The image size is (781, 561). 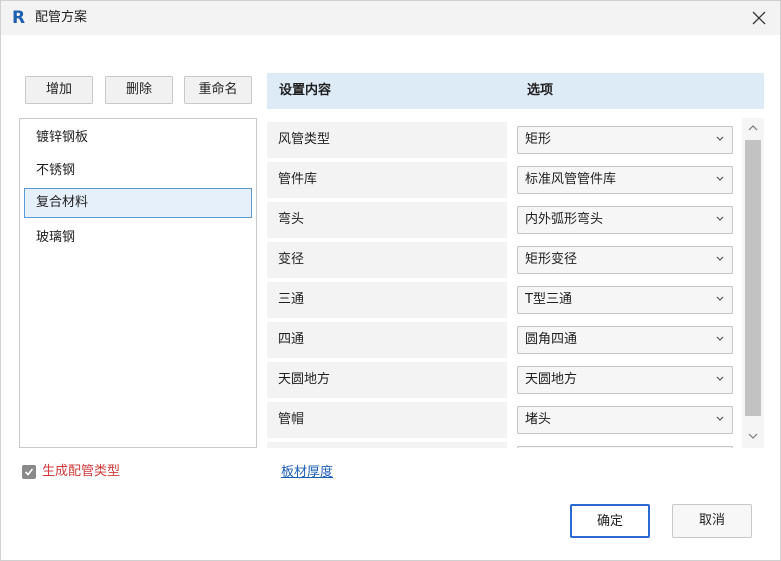 I want to click on row-label-partial, so click(x=387, y=445).